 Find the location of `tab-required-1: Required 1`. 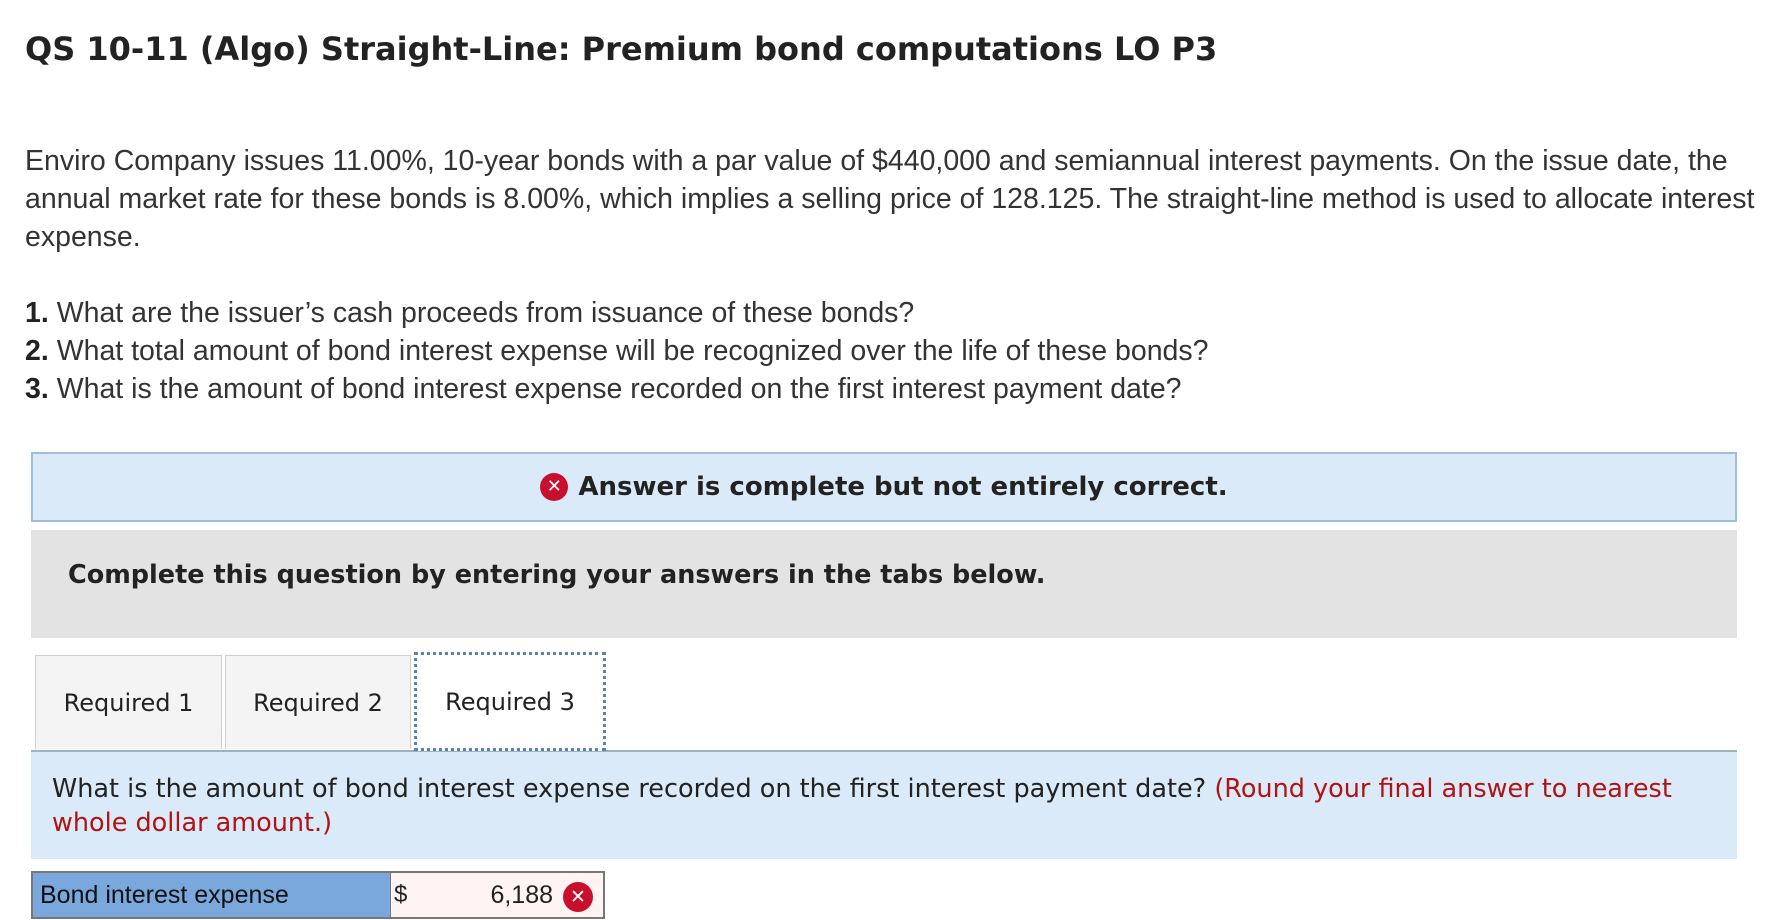

tab-required-1: Required 1 is located at coordinates (128, 702).